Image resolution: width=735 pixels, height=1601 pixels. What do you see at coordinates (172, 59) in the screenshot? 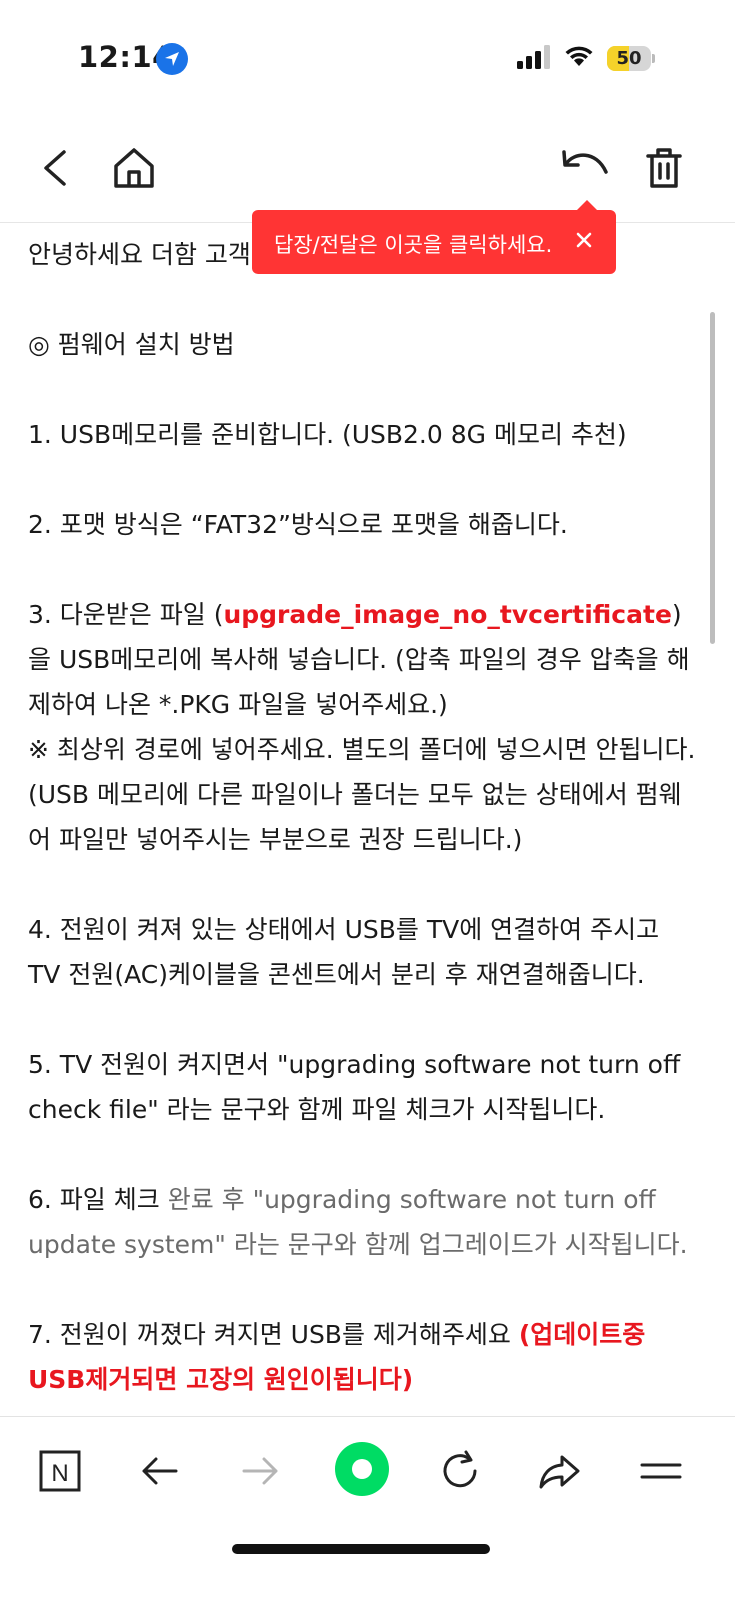
I see `location-arrow-icon` at bounding box center [172, 59].